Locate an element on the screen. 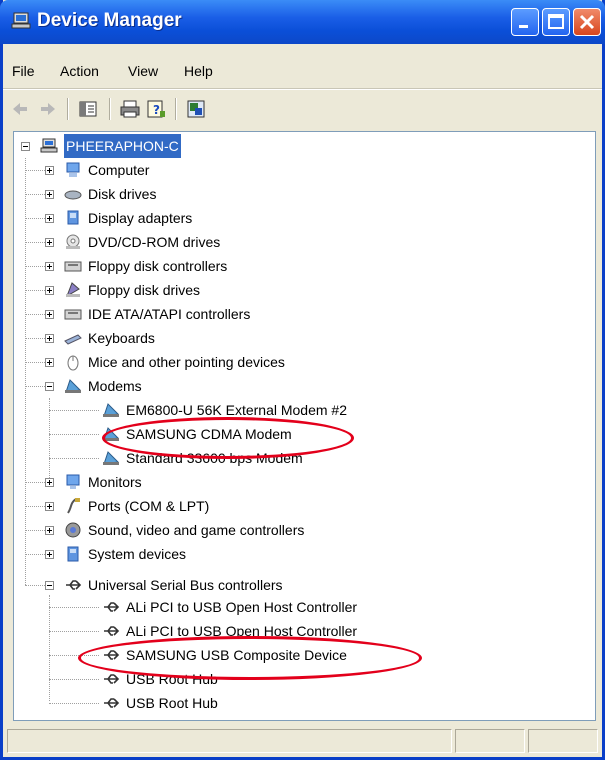 The height and width of the screenshot is (760, 605). floppy-drive-icon is located at coordinates (73, 290).